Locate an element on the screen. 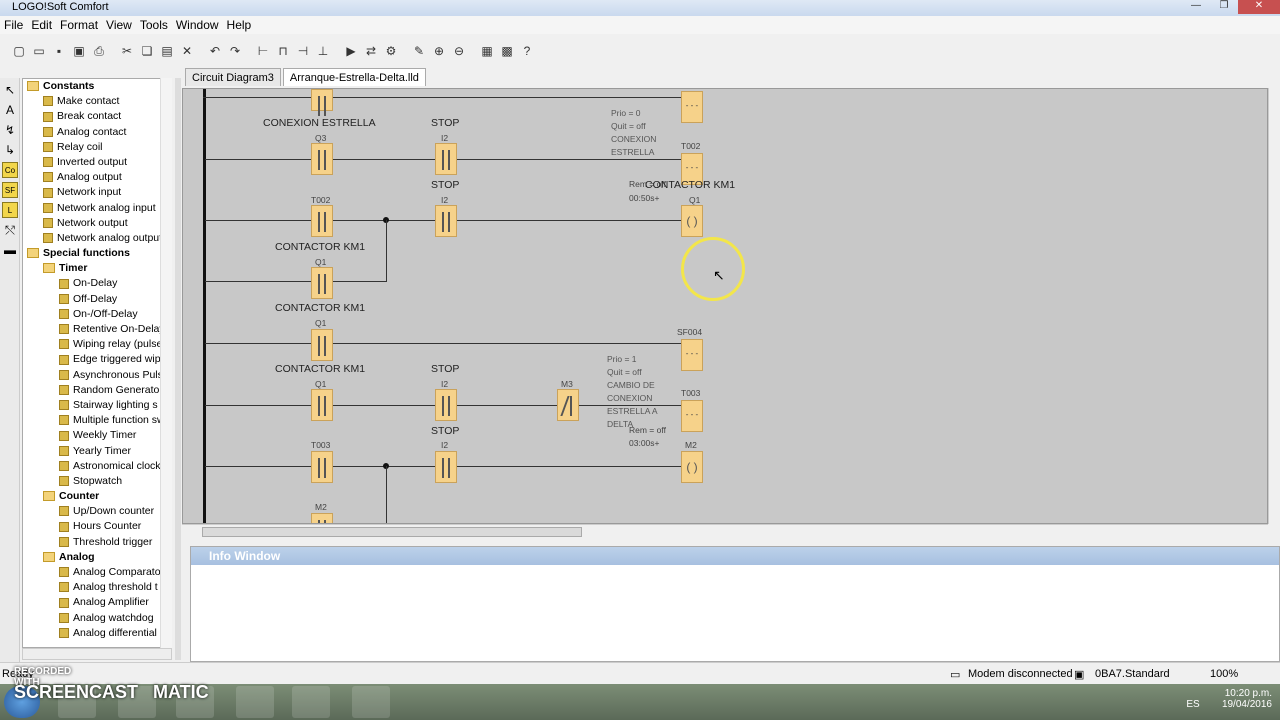 The width and height of the screenshot is (1280, 720). tree-item: Relay coil is located at coordinates (97, 147).